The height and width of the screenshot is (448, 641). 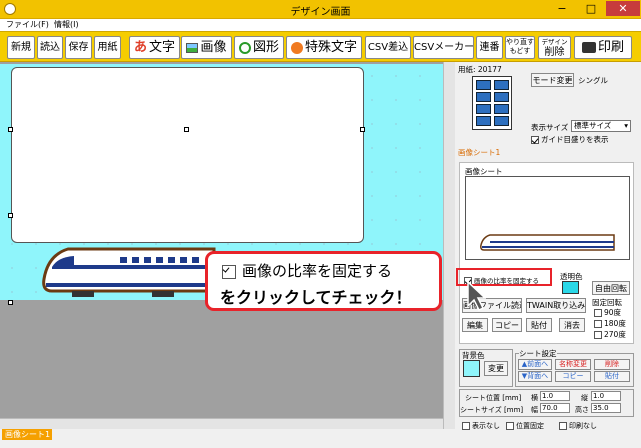 I want to click on circle-icon, so click(x=244, y=47).